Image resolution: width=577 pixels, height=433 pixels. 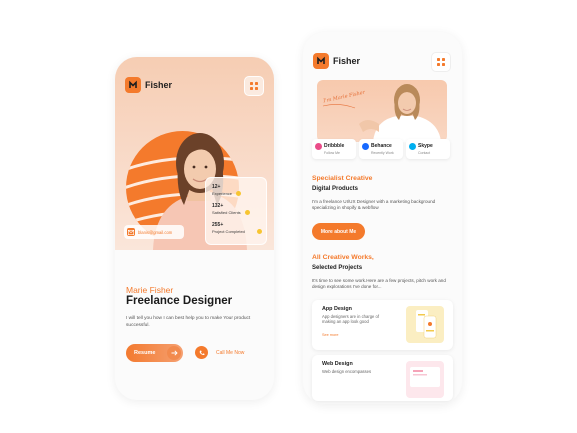 I want to click on call-label: Call Me Now, so click(x=230, y=352).